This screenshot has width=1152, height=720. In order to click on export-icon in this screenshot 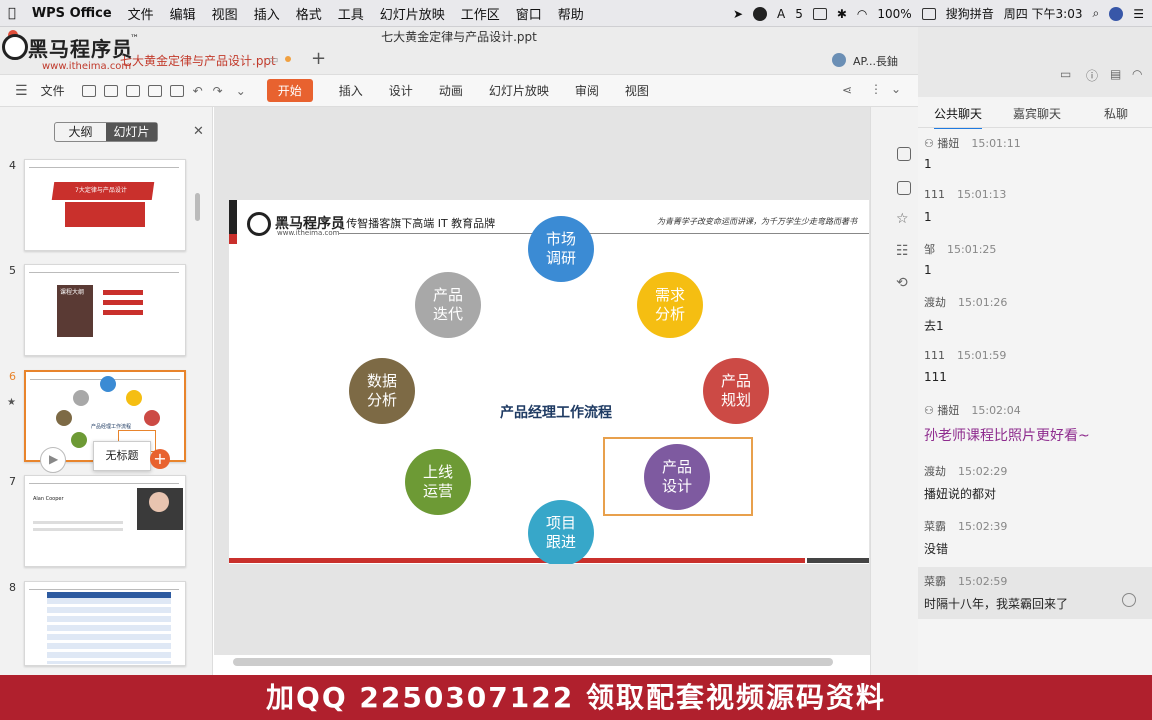, I will do `click(132, 90)`.